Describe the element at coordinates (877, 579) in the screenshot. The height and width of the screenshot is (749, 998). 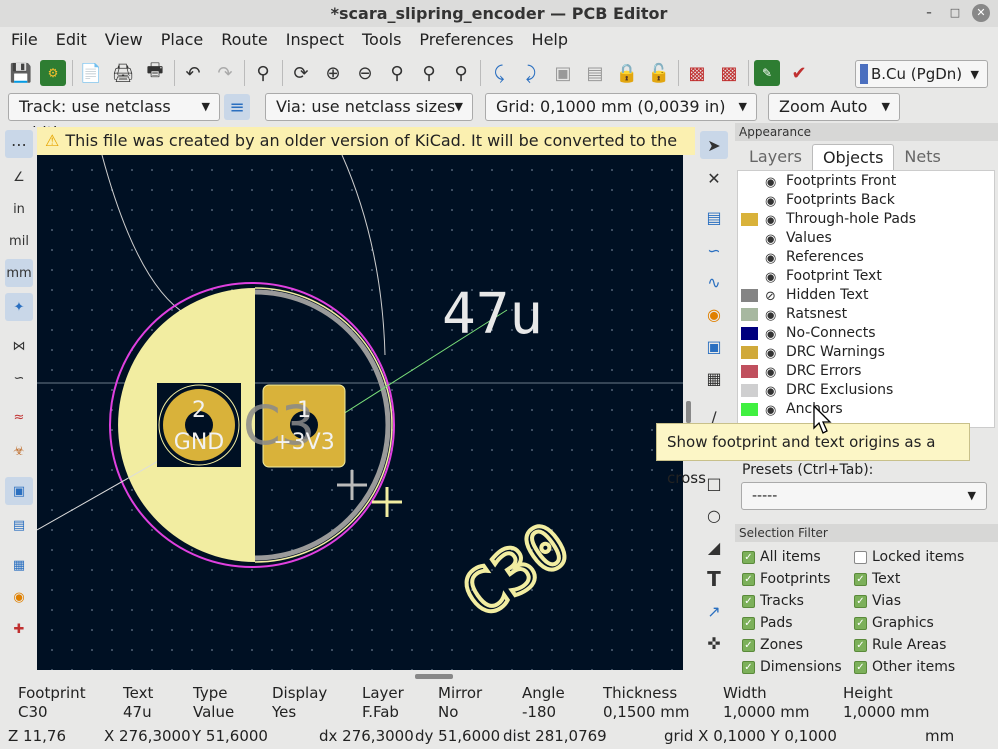
I see `filter-checkbox: ✓ Text` at that location.